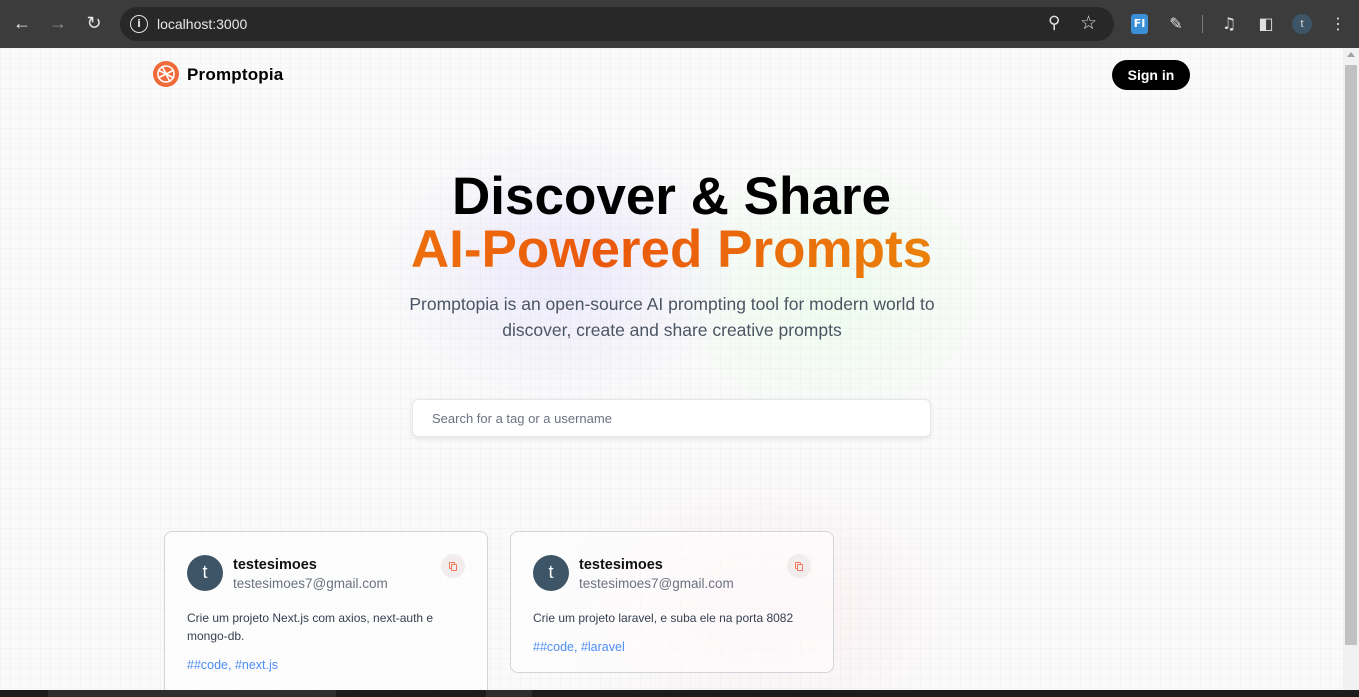  What do you see at coordinates (1302, 24) in the screenshot?
I see `profile-avatar: t` at bounding box center [1302, 24].